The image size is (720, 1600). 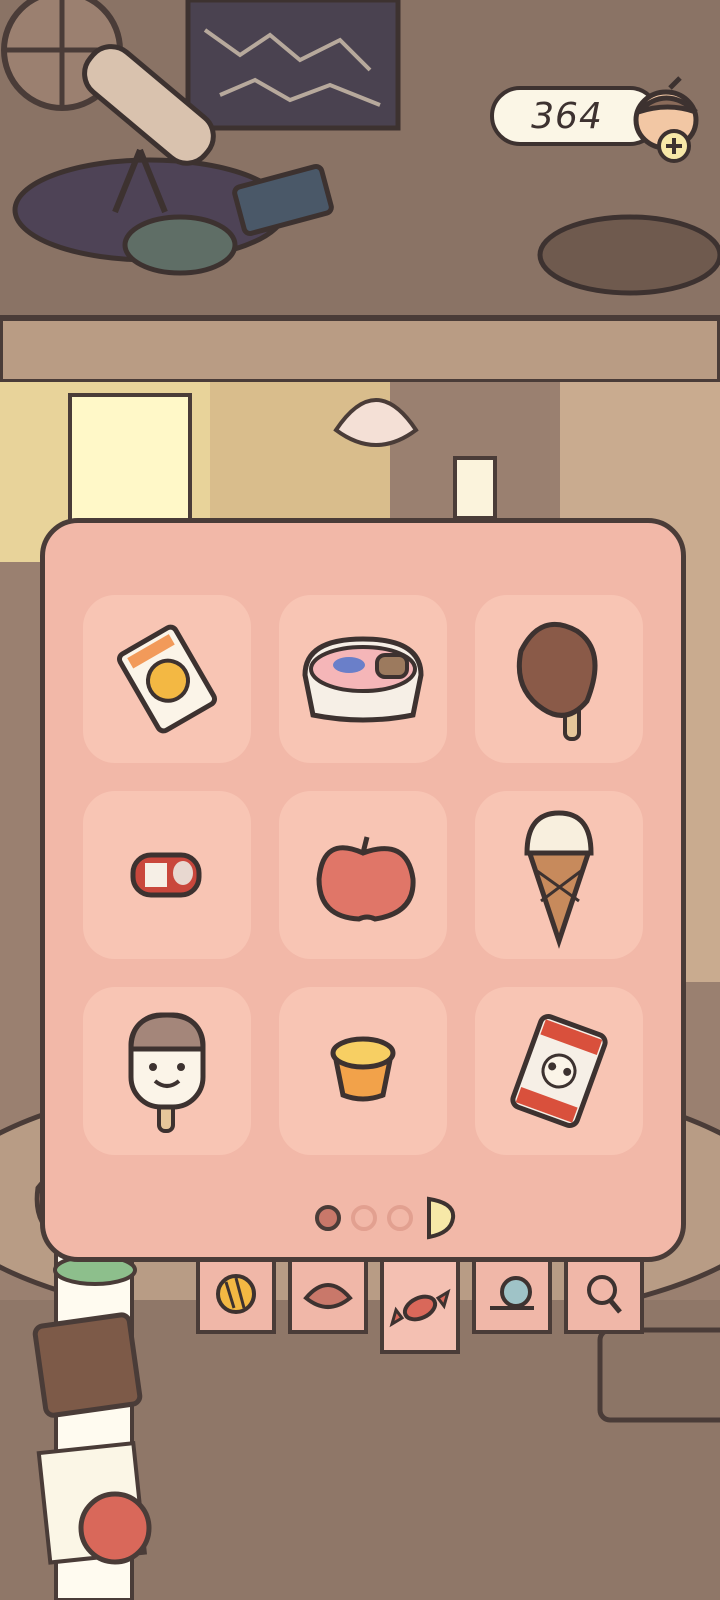 I want to click on coin-count: 364, so click(x=567, y=116).